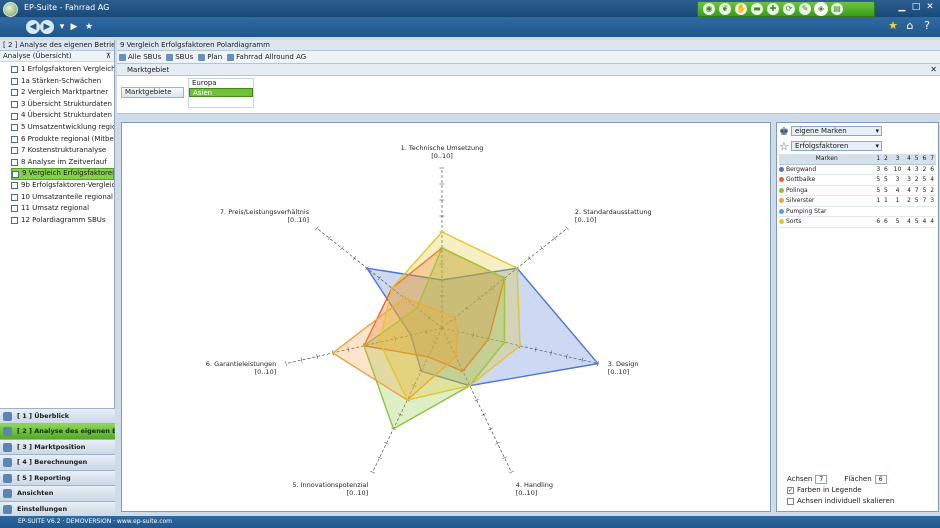 The image size is (940, 528). Describe the element at coordinates (805, 9) in the screenshot. I see `tools-icon: ✎` at that location.